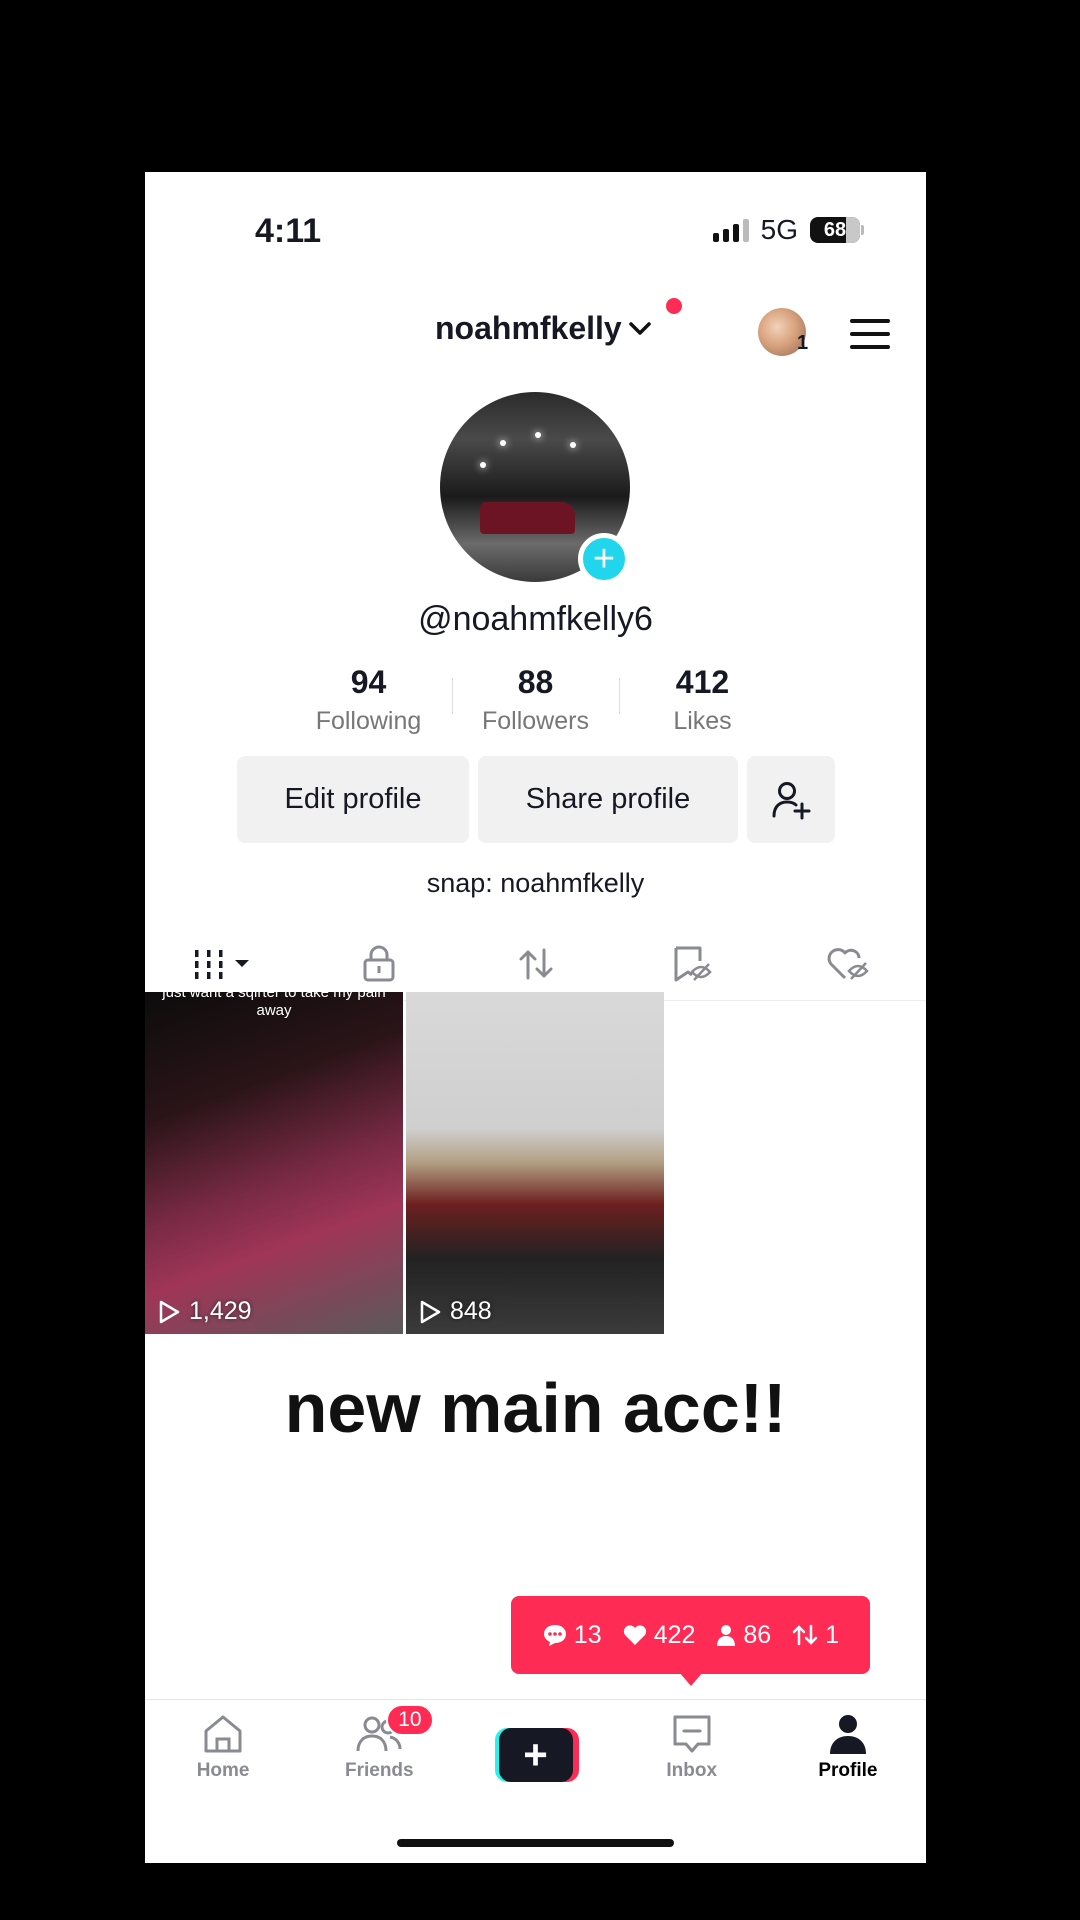 This screenshot has width=1080, height=1920. Describe the element at coordinates (692, 1734) in the screenshot. I see `inbox-icon` at that location.